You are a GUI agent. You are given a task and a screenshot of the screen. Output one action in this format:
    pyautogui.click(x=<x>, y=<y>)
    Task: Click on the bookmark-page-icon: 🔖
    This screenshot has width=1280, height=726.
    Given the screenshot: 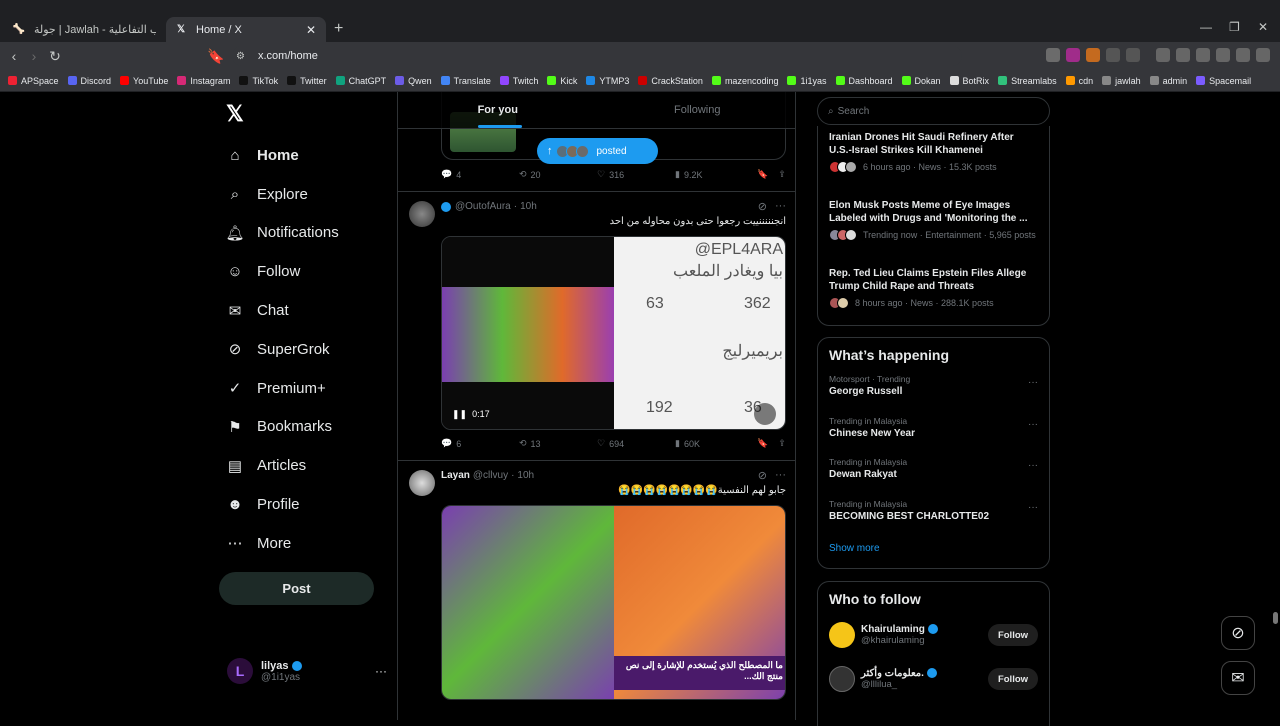 What is the action you would take?
    pyautogui.click(x=215, y=56)
    